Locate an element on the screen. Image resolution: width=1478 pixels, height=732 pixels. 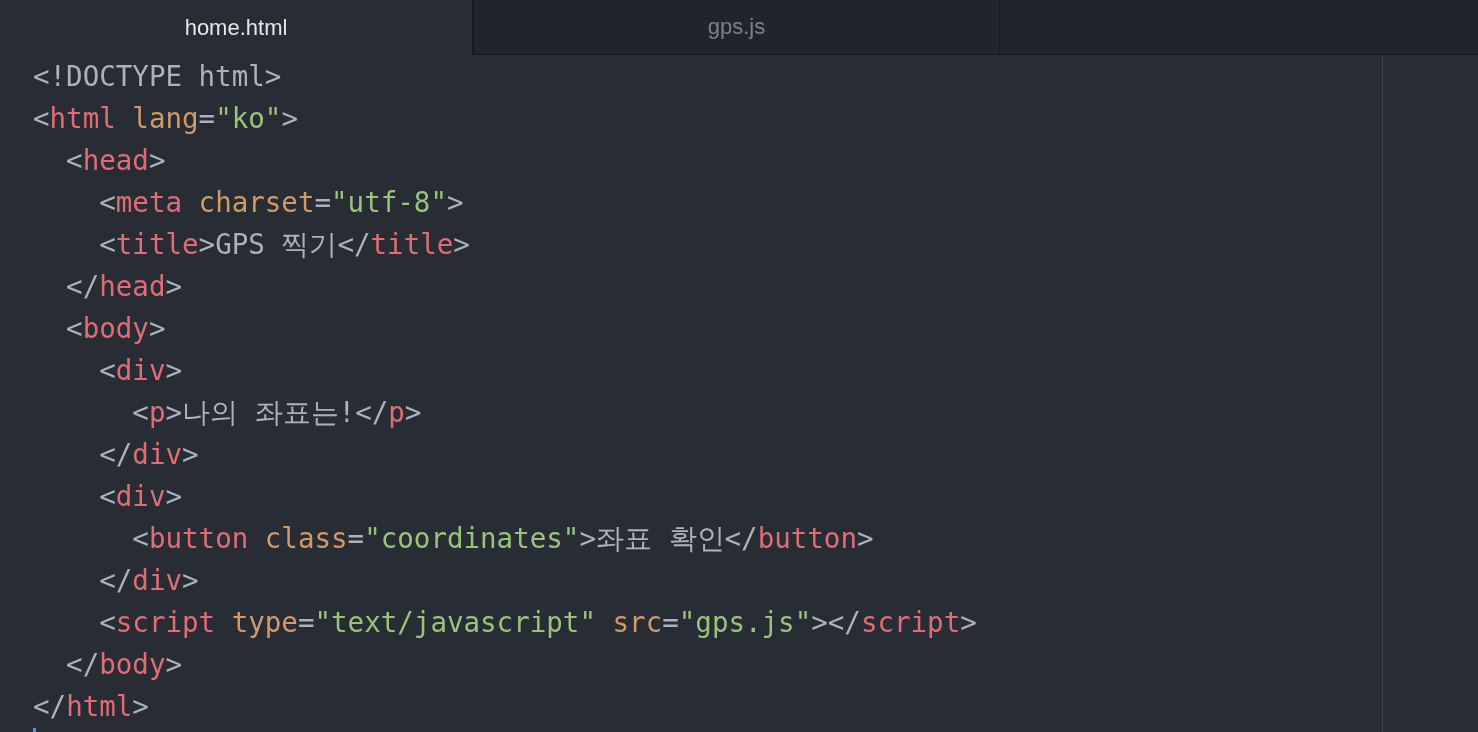
file-tab: home.html is located at coordinates (236, 27).